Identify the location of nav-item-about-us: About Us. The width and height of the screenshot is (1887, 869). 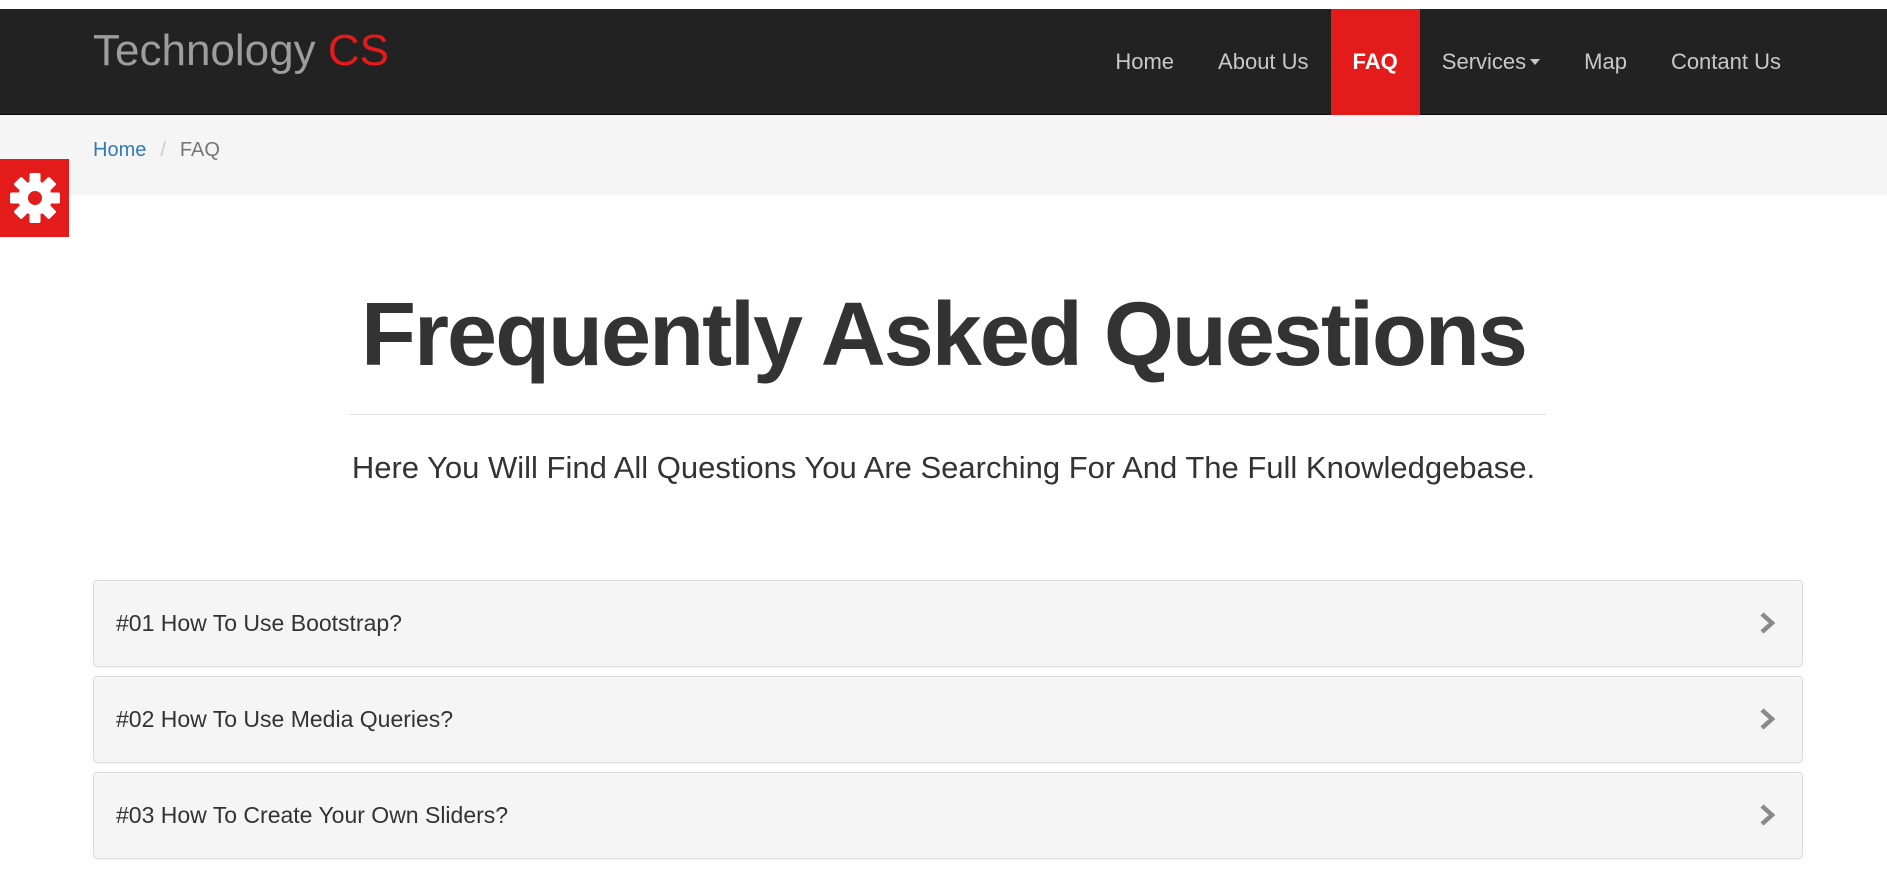
(1263, 62).